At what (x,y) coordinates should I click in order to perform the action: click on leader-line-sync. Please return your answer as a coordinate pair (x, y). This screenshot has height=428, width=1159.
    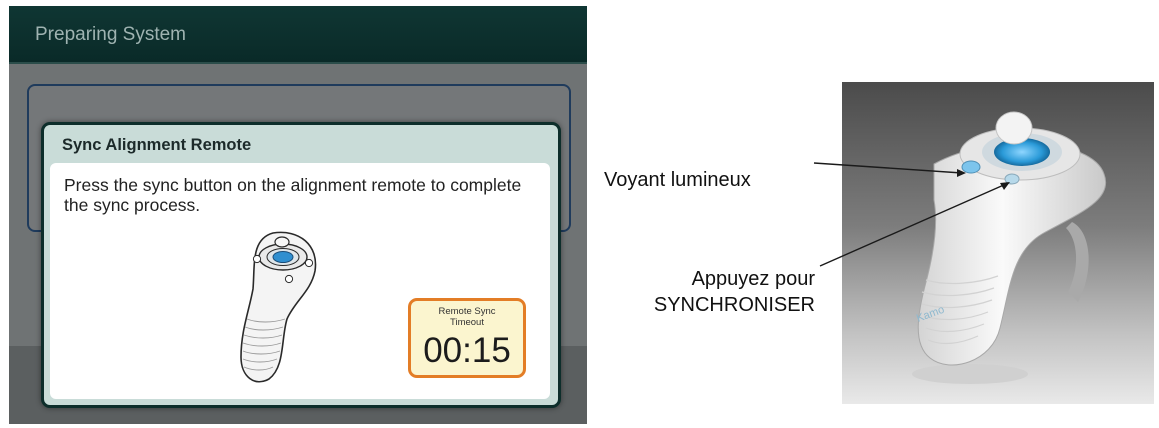
    Looking at the image, I should click on (913, 225).